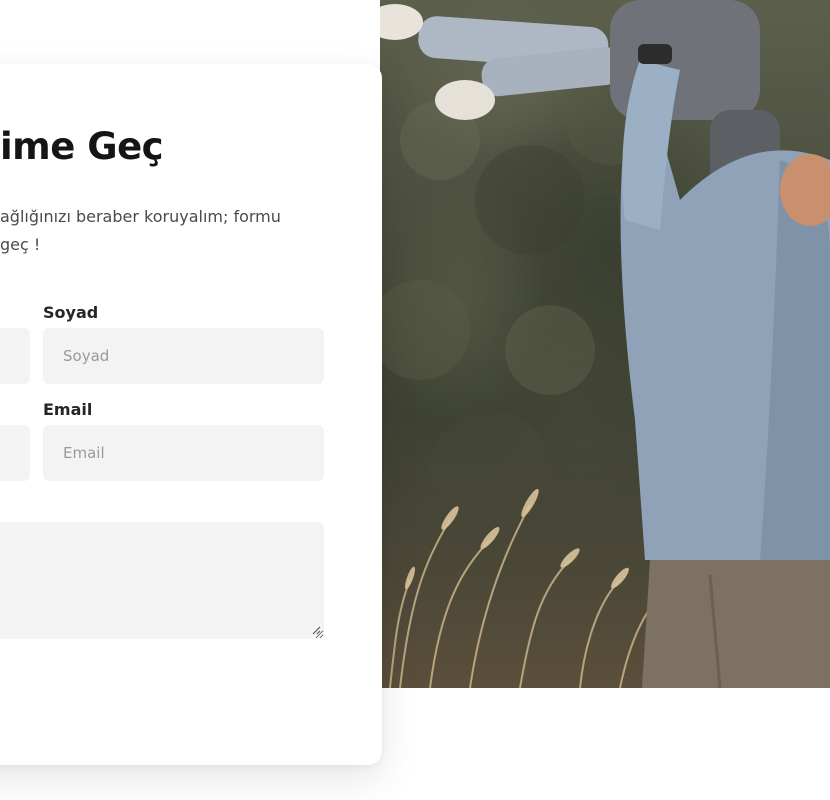  What do you see at coordinates (15, 453) in the screenshot?
I see `left-row2-input` at bounding box center [15, 453].